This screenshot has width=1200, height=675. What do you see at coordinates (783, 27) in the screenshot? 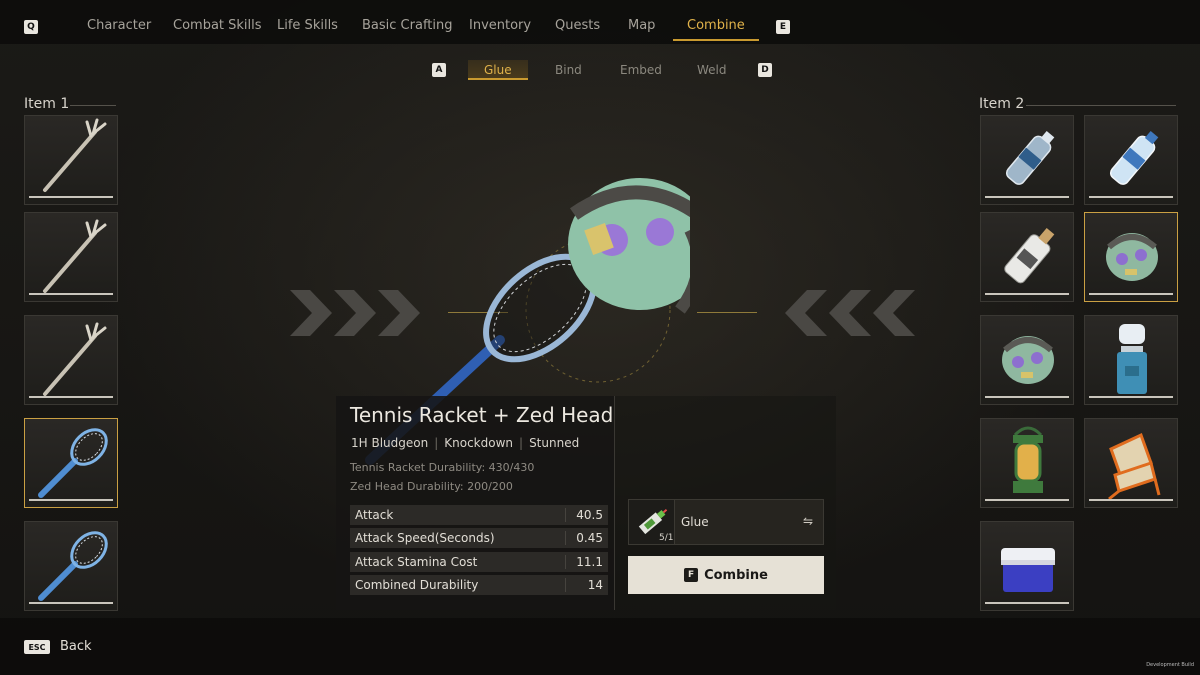
I see `next-tab-key: E` at bounding box center [783, 27].